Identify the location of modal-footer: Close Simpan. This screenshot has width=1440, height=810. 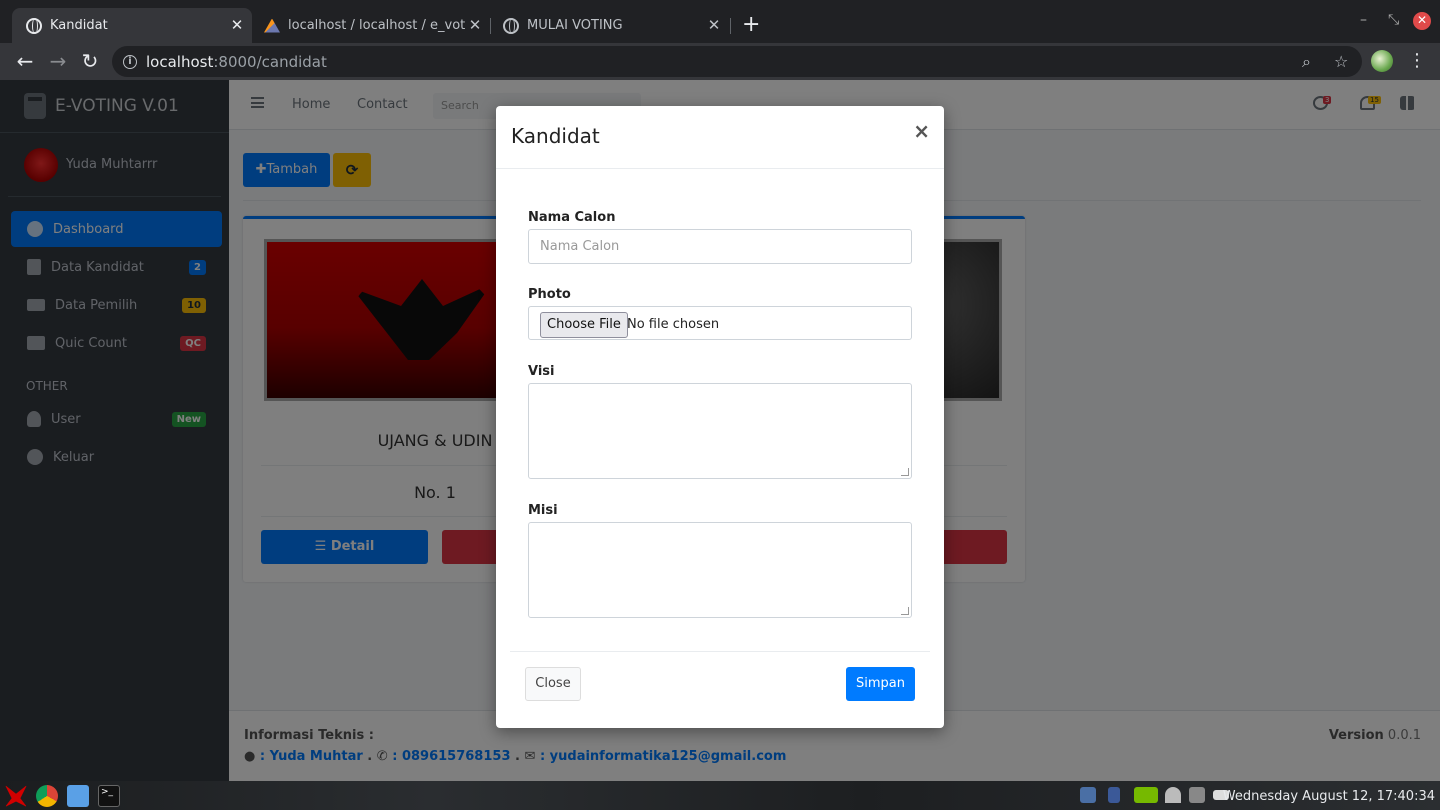
(720, 689).